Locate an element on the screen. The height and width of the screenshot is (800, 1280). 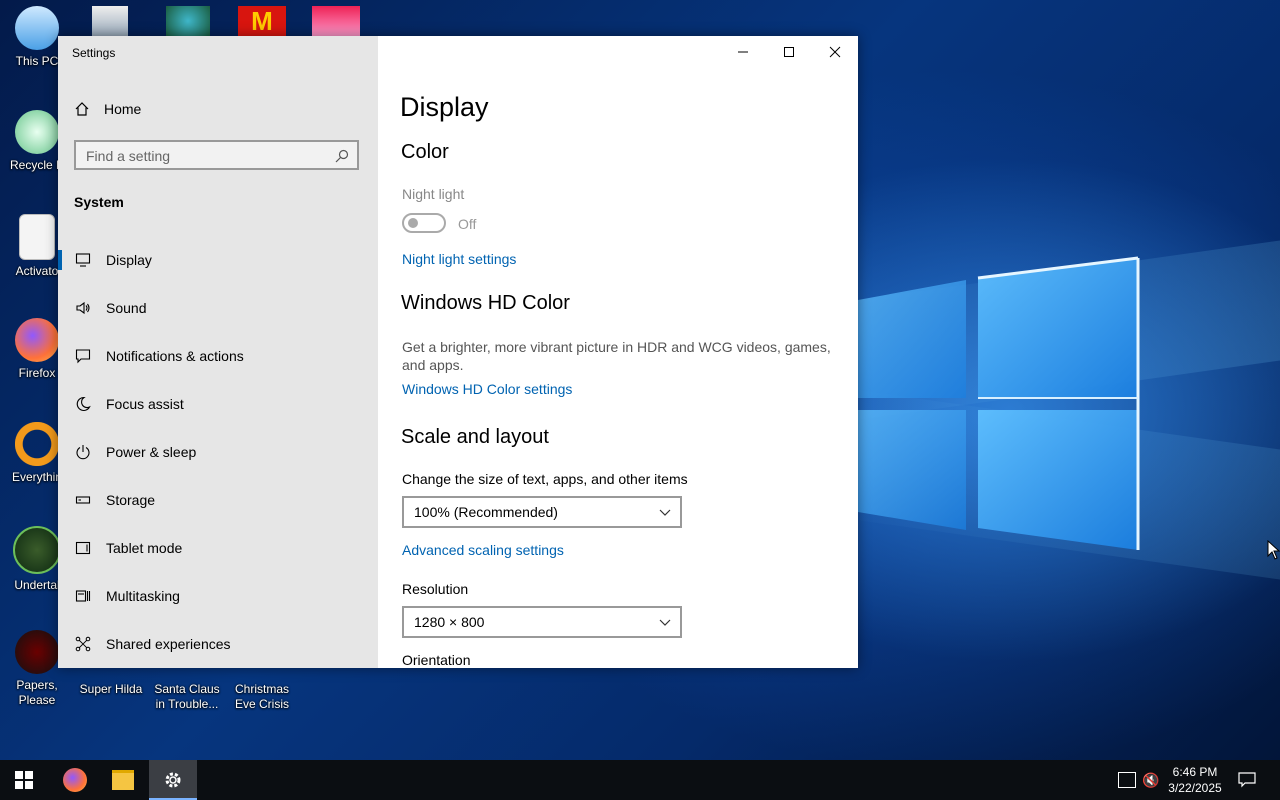
desktop-icon-label: Super Hilda is located at coordinates (111, 689).